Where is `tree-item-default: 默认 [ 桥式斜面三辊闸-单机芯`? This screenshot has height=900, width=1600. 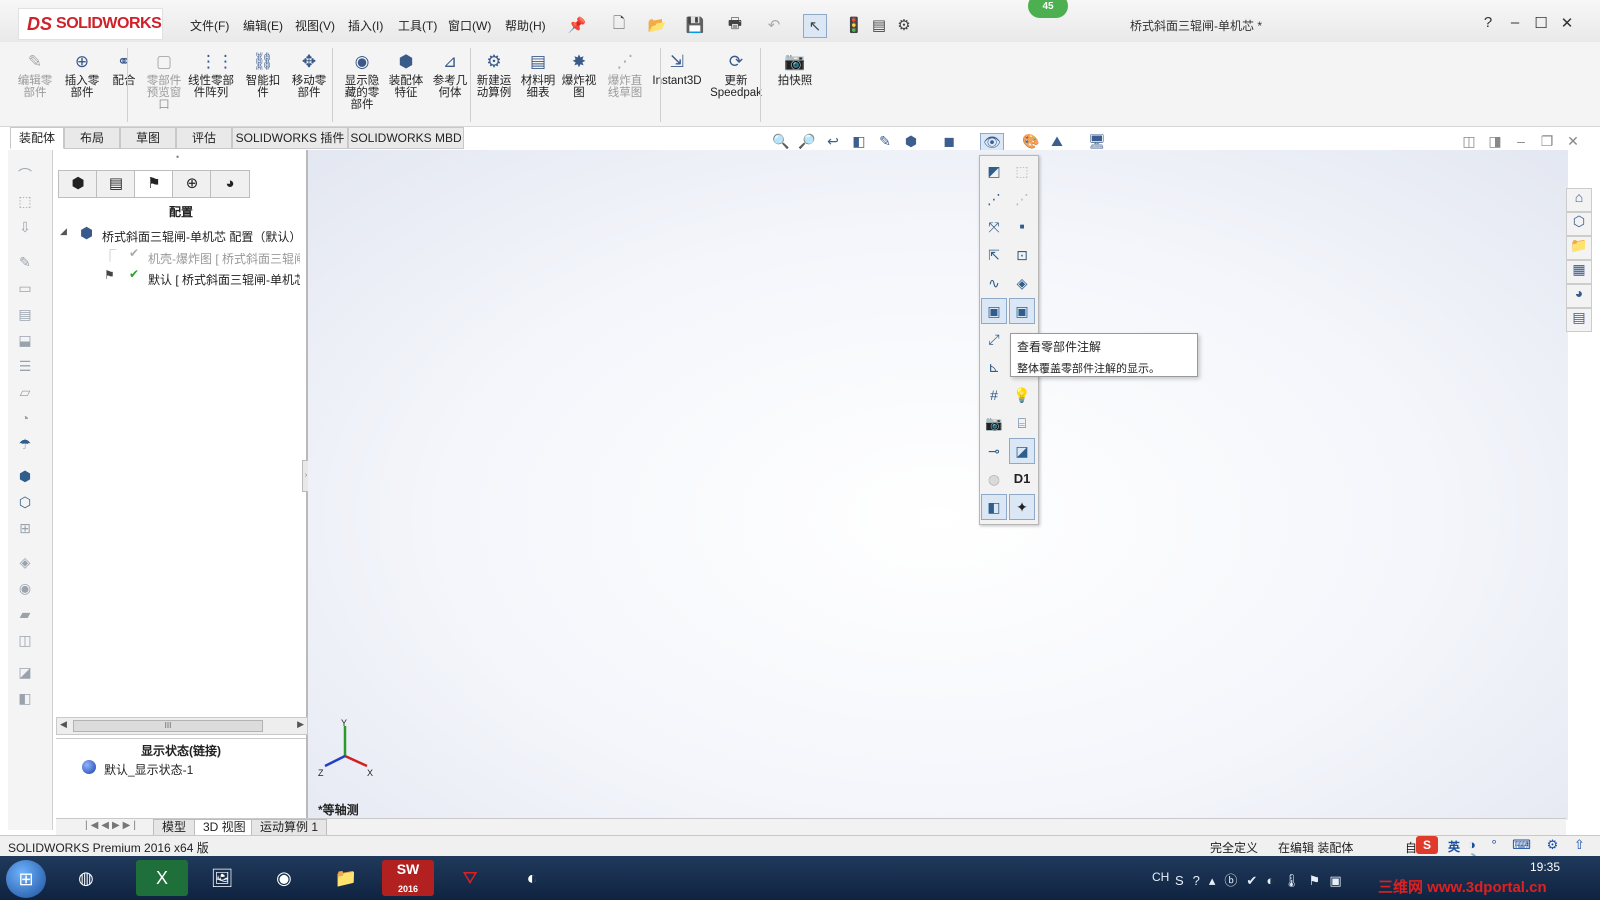
tree-item-default: 默认 [ 桥式斜面三辊闸-单机芯 is located at coordinates (224, 279).